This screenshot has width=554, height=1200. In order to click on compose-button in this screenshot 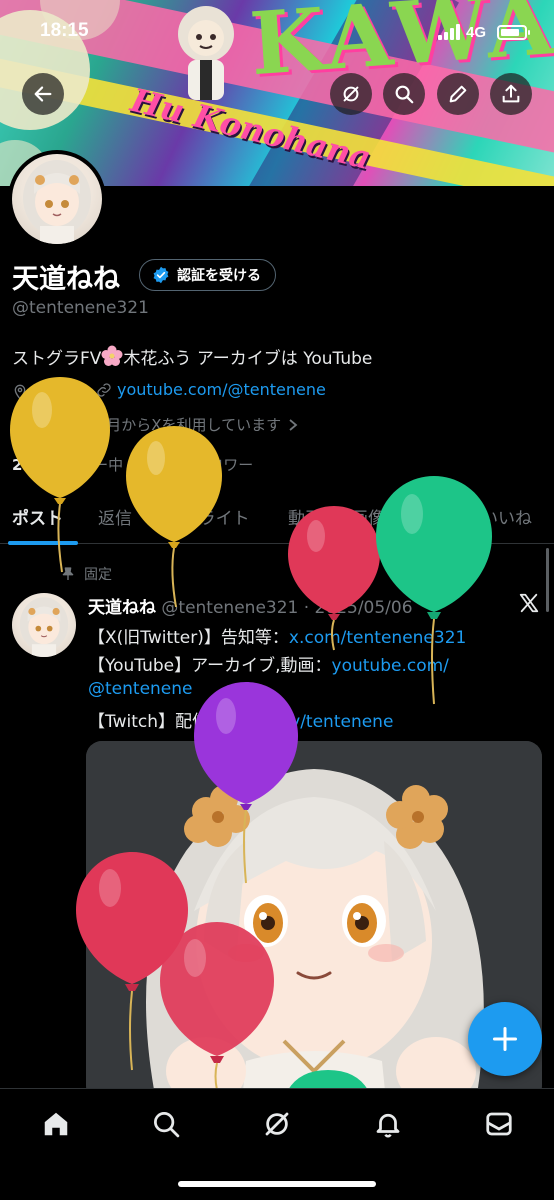, I will do `click(505, 1039)`.